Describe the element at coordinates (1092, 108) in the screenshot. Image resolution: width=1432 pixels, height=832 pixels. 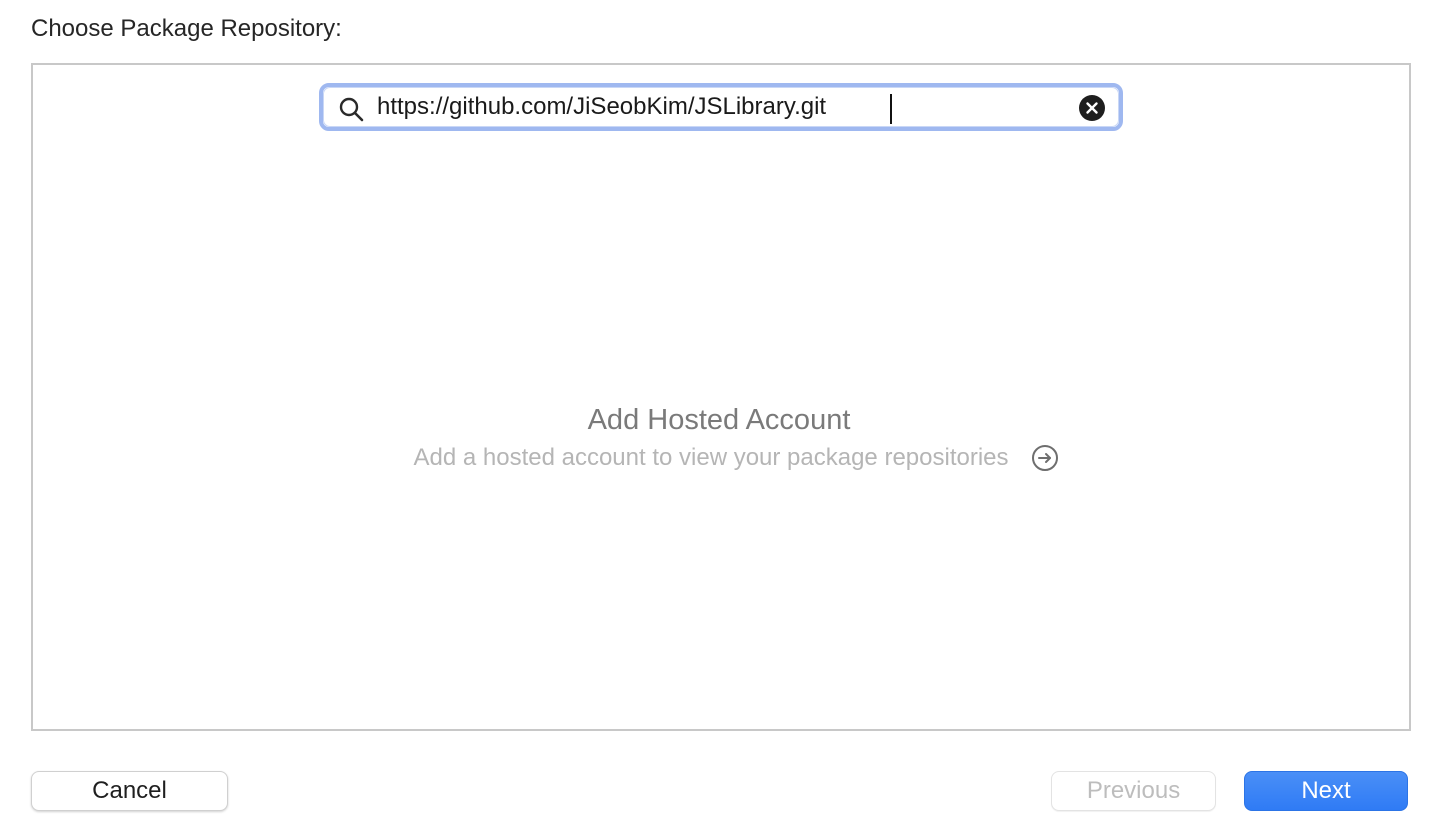
I see `clear-icon` at that location.